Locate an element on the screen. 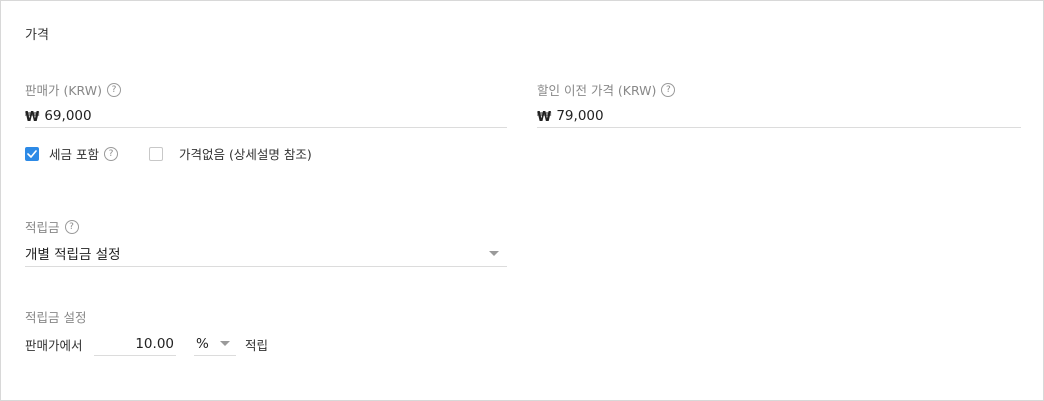 The image size is (1044, 401). check-icon is located at coordinates (32, 153).